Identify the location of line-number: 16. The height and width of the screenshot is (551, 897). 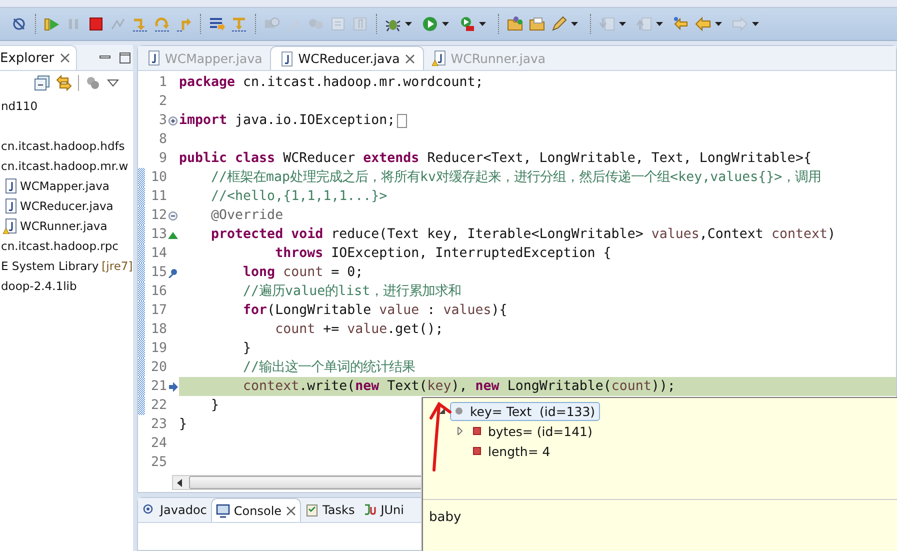
(158, 292).